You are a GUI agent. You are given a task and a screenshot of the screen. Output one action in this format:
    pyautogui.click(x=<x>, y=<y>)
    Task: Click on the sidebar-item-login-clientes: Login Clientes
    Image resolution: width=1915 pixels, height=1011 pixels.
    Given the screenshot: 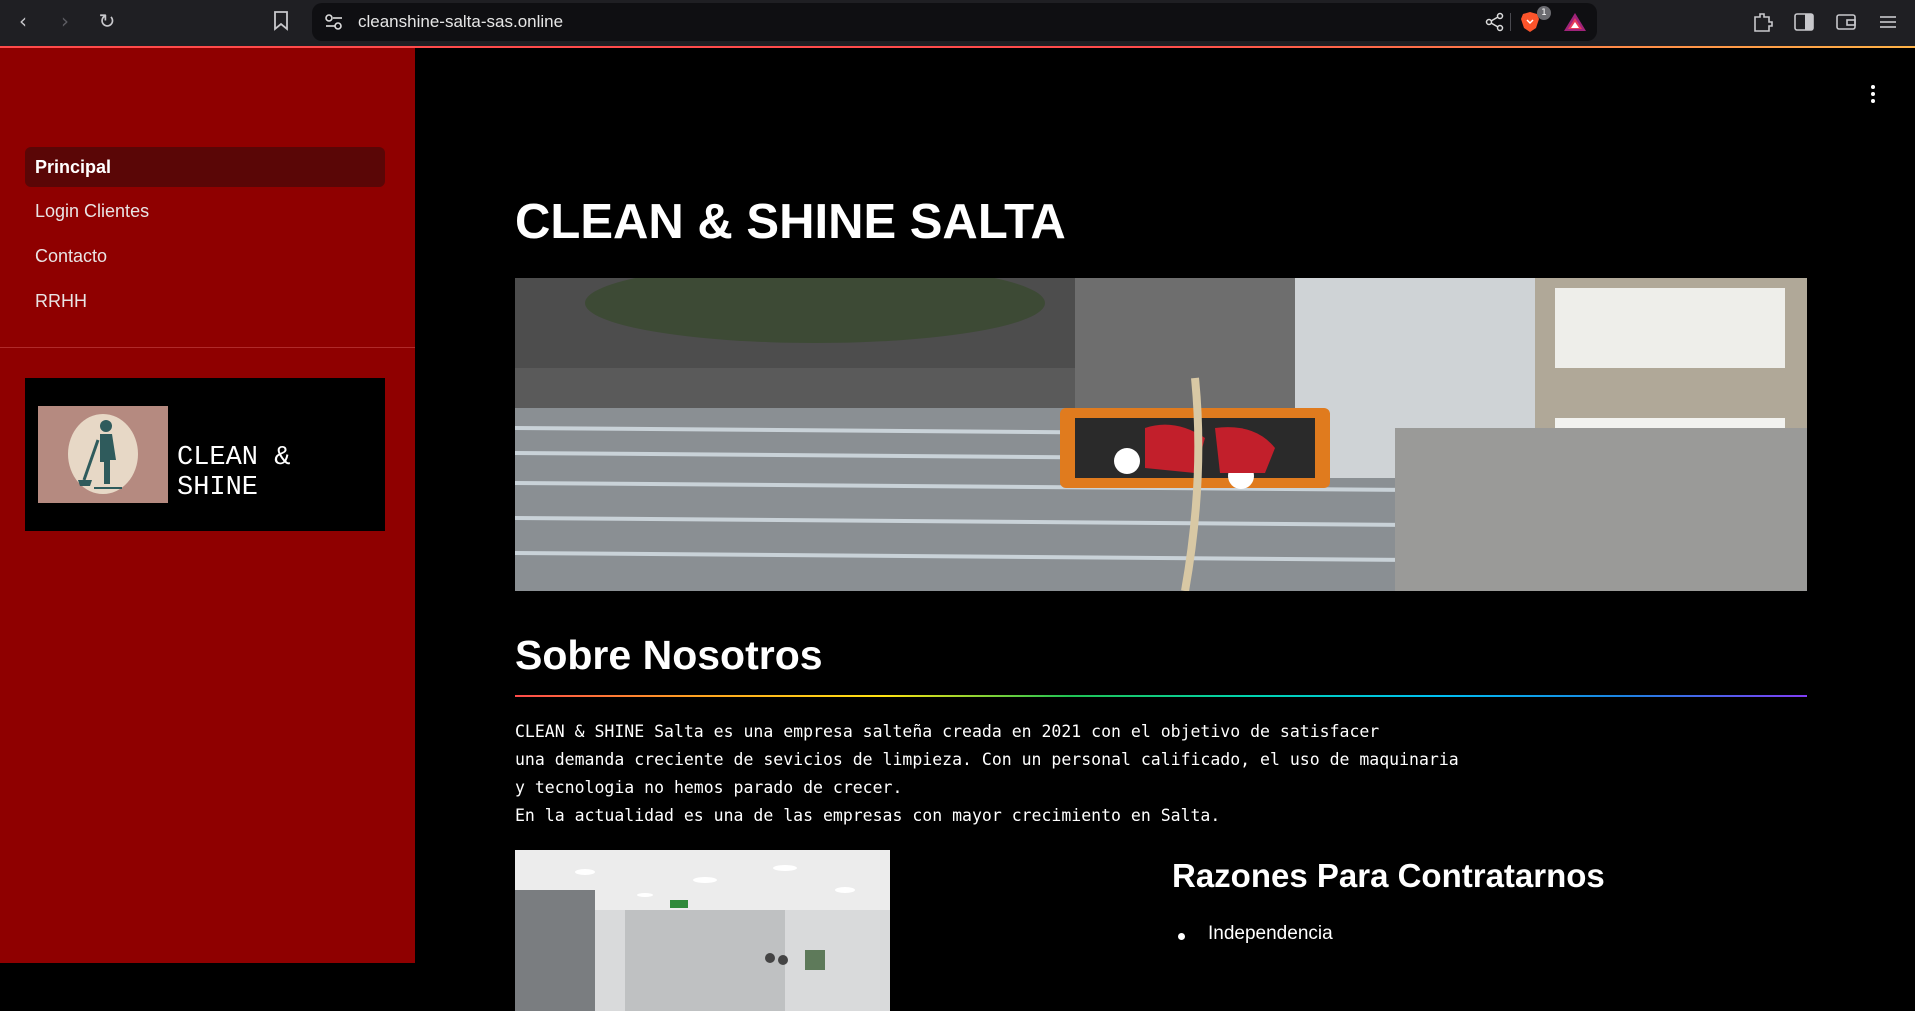 What is the action you would take?
    pyautogui.click(x=205, y=211)
    